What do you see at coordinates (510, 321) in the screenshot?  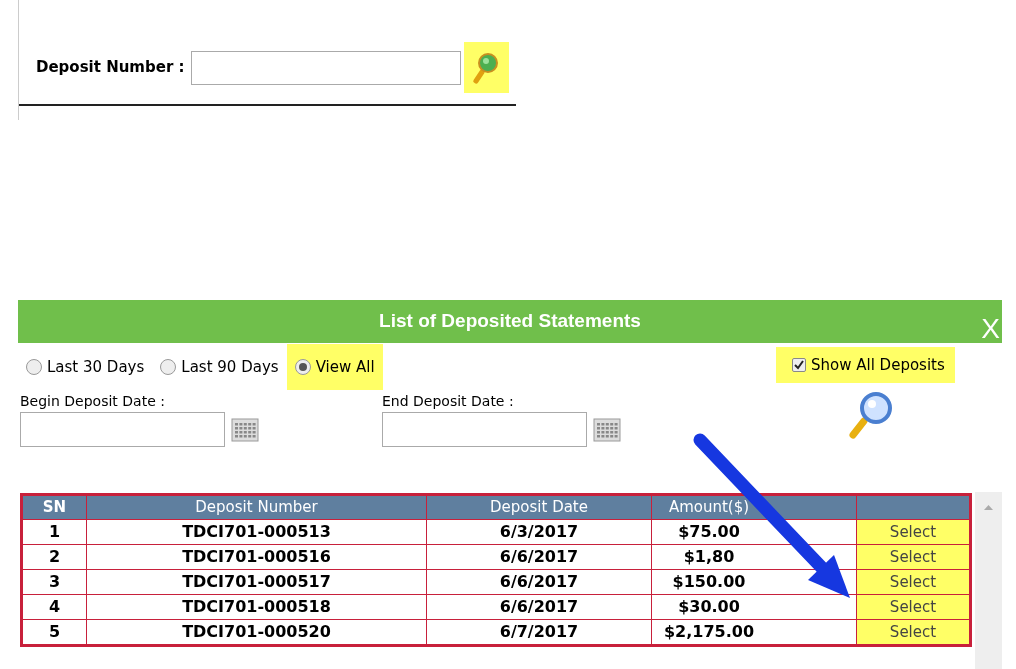 I see `panel-title: List of Deposited Statements` at bounding box center [510, 321].